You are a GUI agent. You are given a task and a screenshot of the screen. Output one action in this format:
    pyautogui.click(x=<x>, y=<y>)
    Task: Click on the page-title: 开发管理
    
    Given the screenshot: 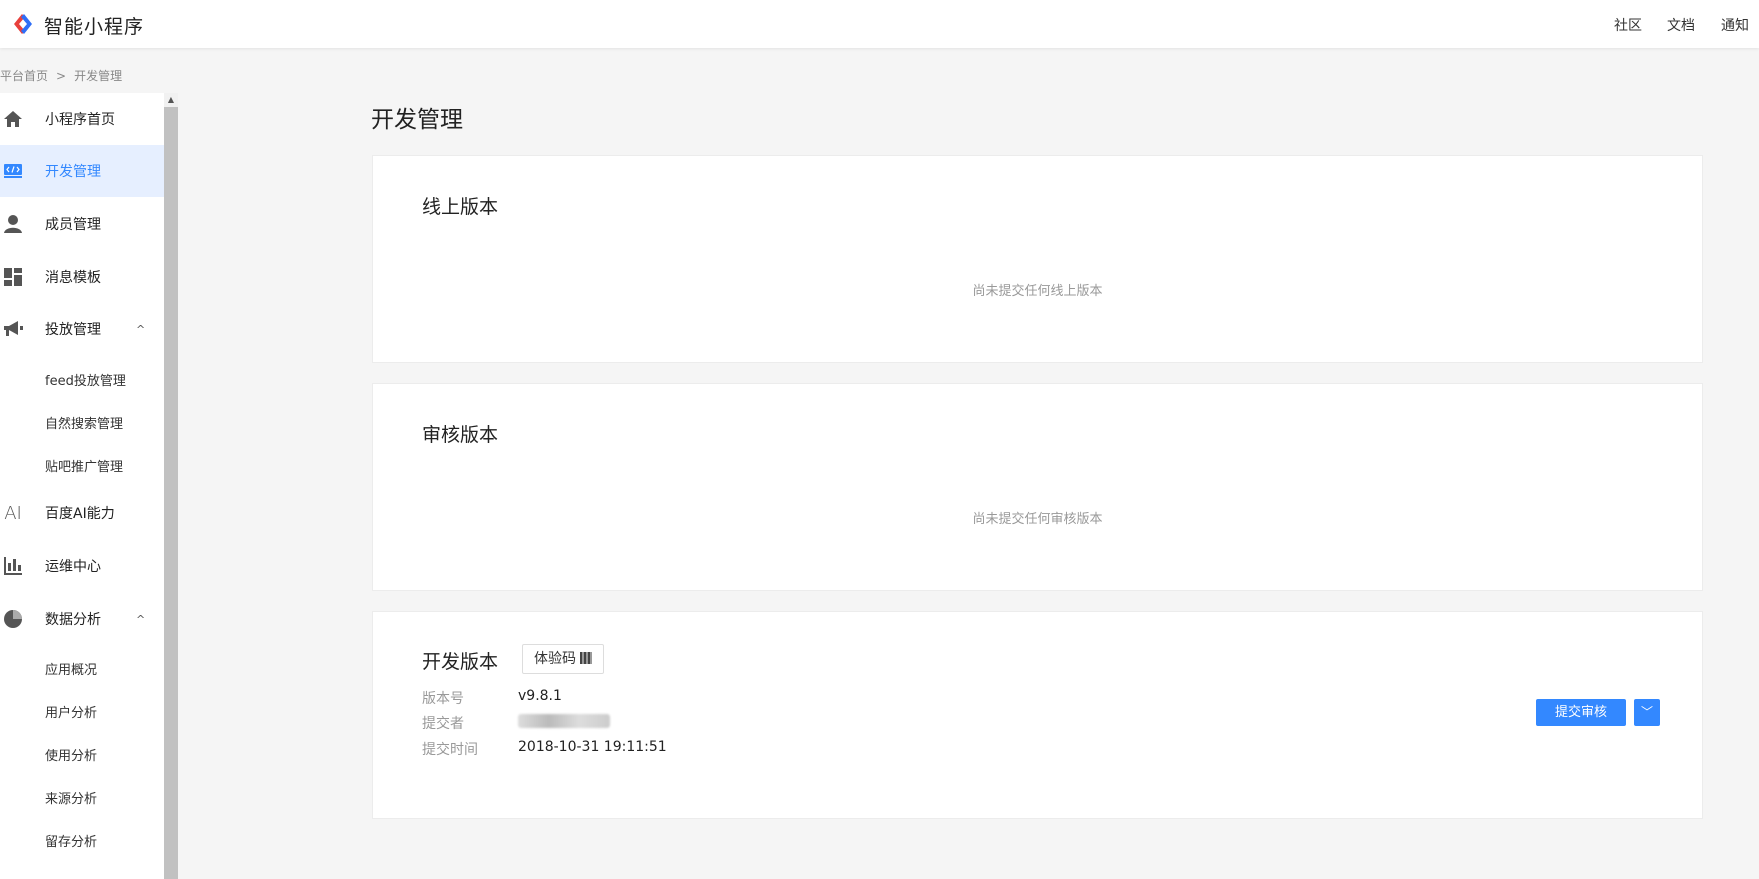 What is the action you would take?
    pyautogui.click(x=417, y=120)
    